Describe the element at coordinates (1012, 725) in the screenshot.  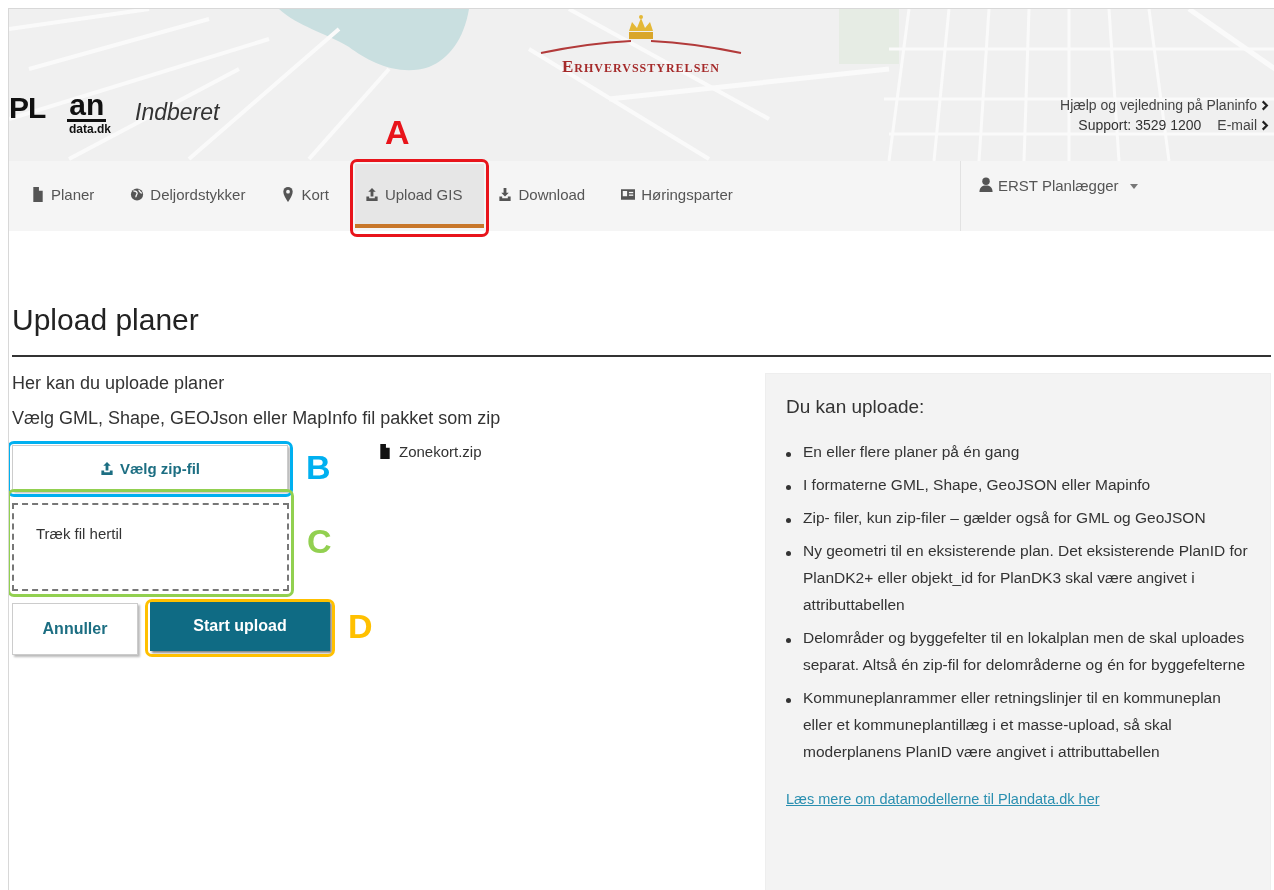
I see `list-item-text: Kommuneplanrammer eller retningslinjer til en kommuneplan eller et kommuneplantillæg i et masse-upload, så skal moderplanens PlanID være angivet i attributtabellen` at that location.